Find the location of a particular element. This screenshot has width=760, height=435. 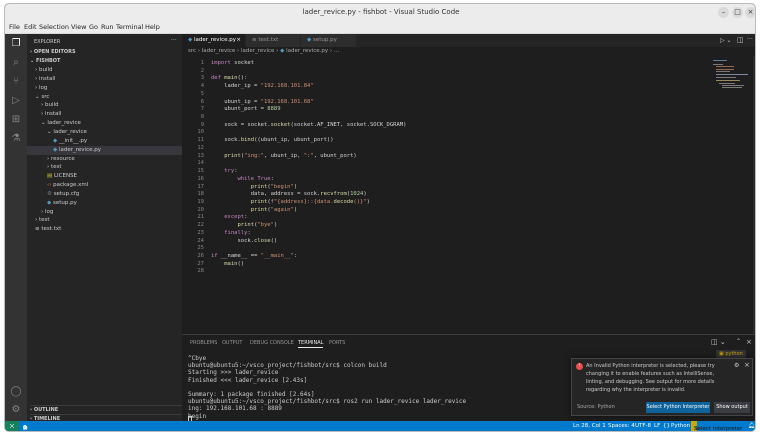

line-number: 28 is located at coordinates (200, 271).